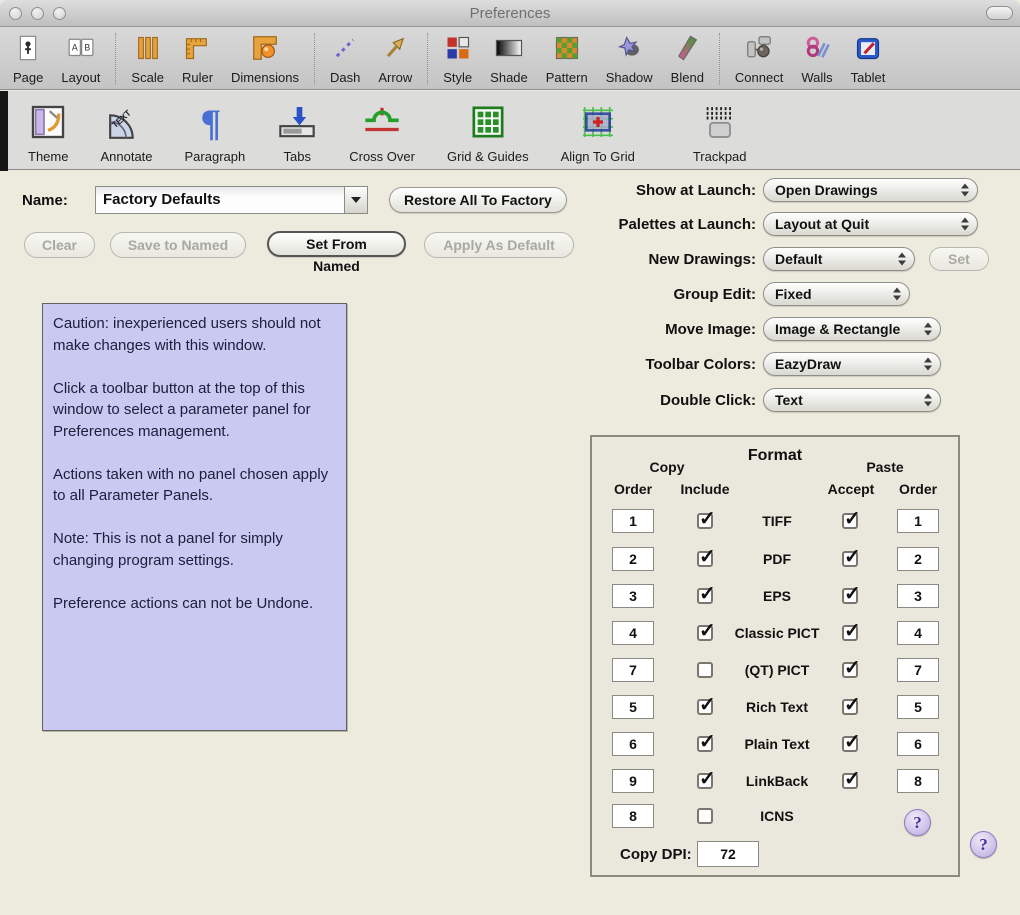  I want to click on toolbar-item-pattern: Pattern, so click(567, 59).